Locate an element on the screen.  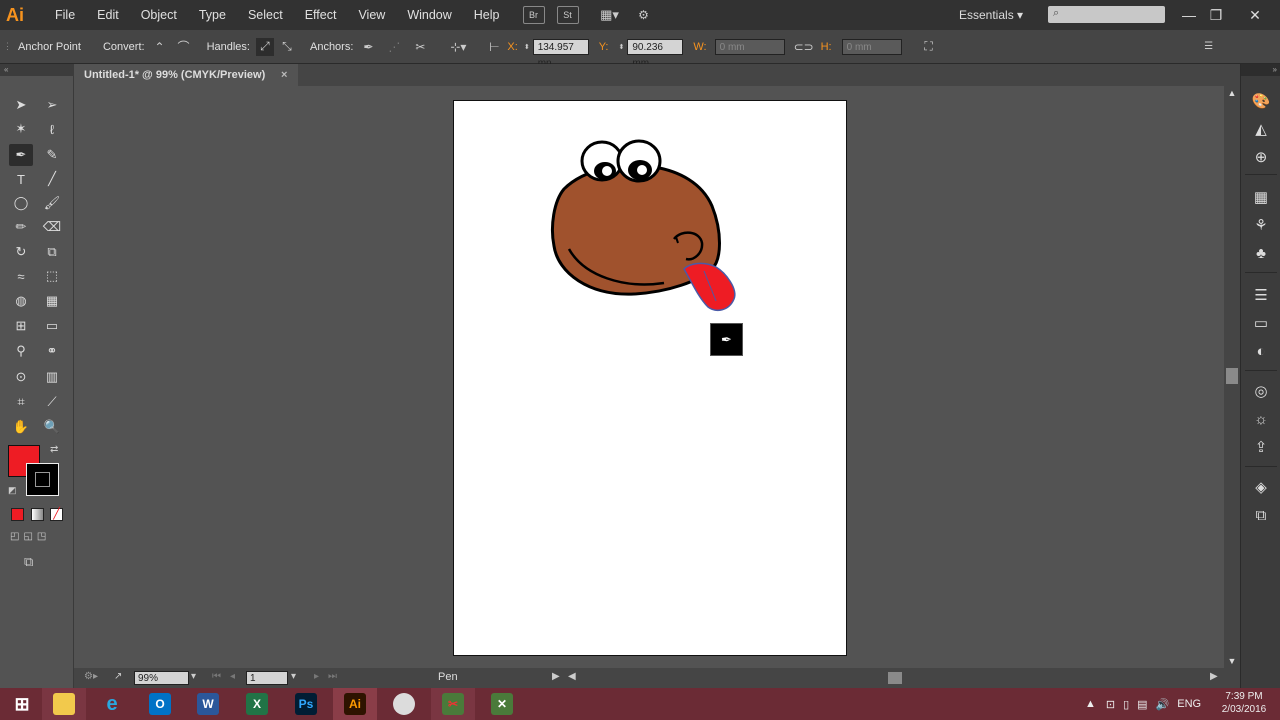
horizontal-scroll-thumb is located at coordinates (895, 678).